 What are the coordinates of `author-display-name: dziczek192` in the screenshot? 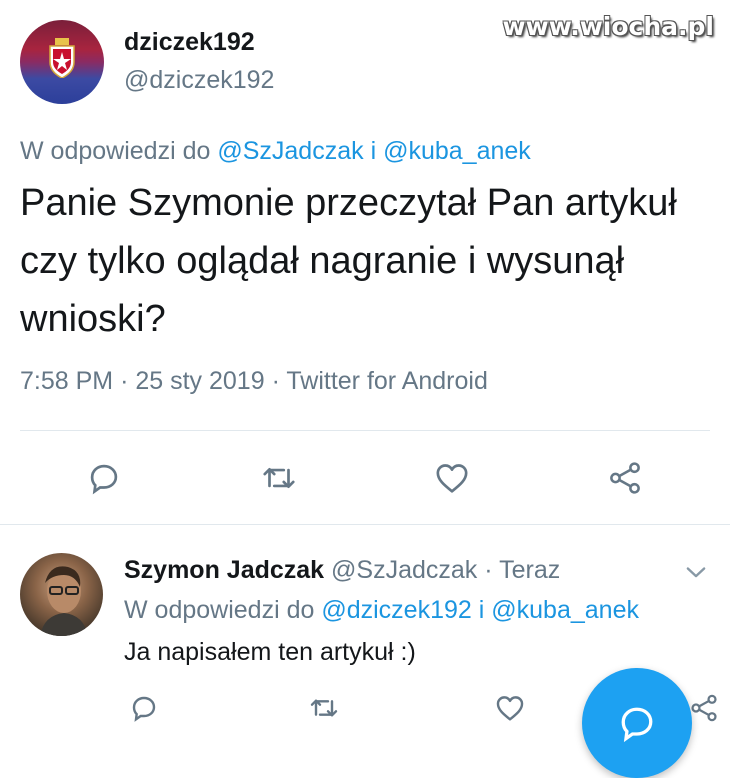 It's located at (189, 42).